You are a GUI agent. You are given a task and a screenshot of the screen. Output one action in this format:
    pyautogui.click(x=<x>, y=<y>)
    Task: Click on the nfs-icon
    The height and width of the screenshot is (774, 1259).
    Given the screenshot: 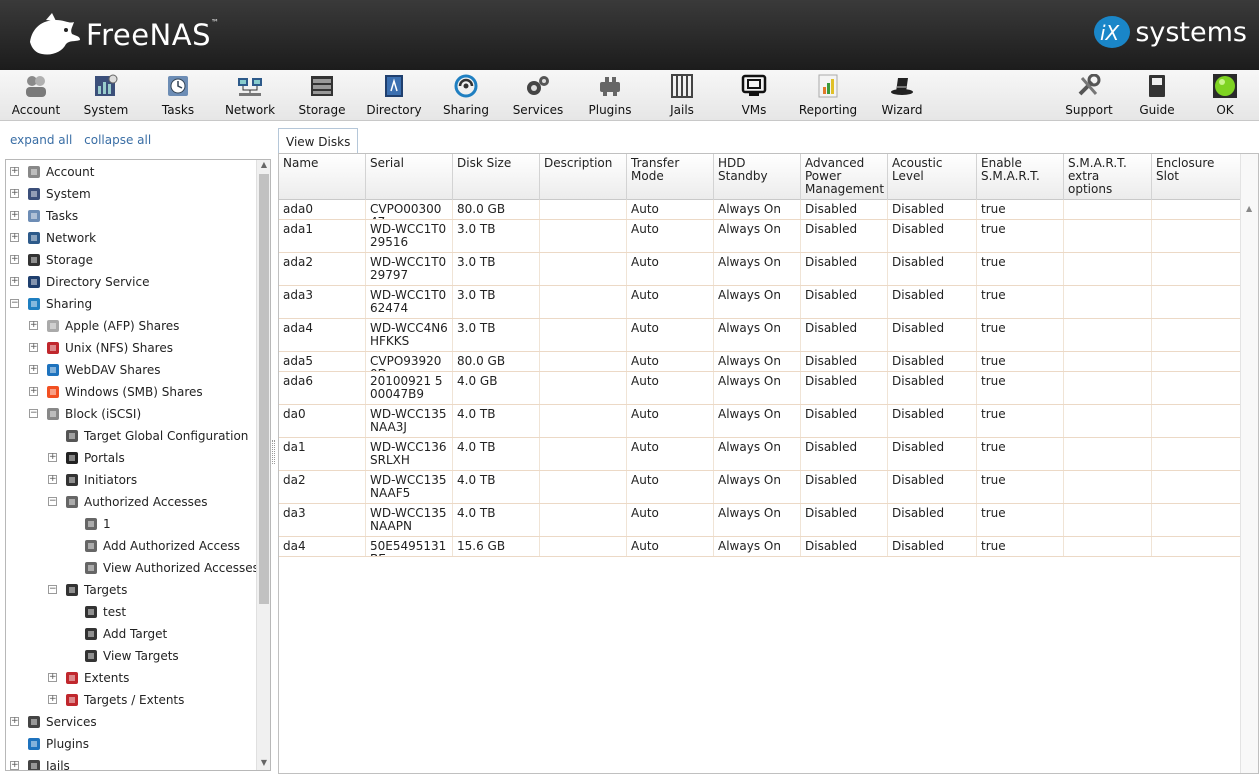 What is the action you would take?
    pyautogui.click(x=53, y=348)
    